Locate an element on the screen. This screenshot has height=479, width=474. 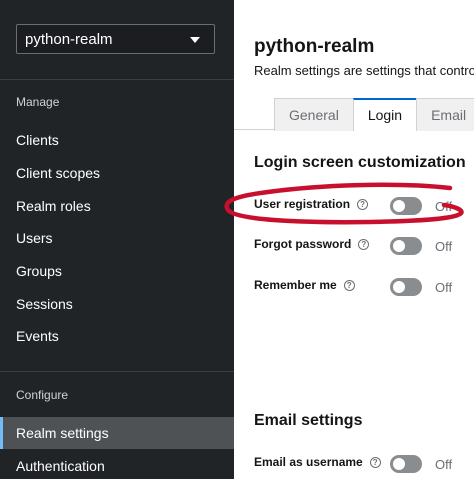
user-registration-label: User registration ? is located at coordinates (311, 204).